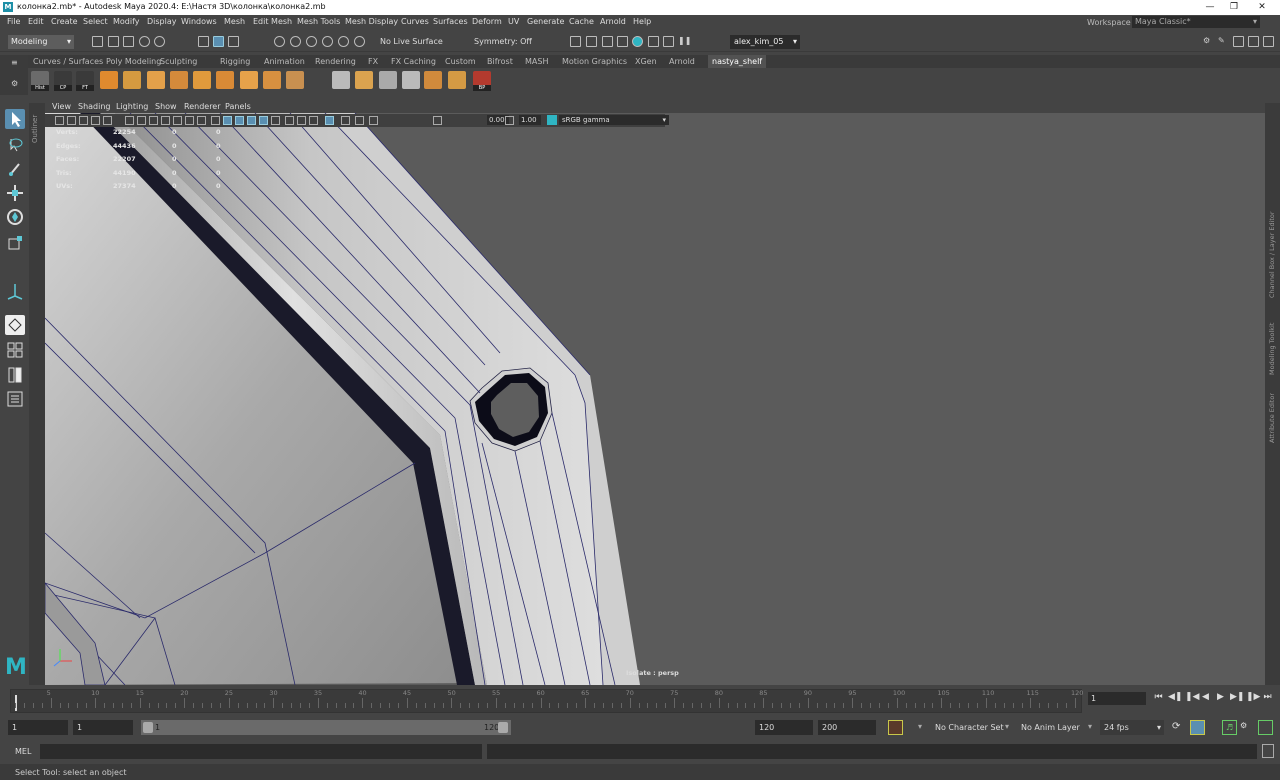 Image resolution: width=1280 pixels, height=780 pixels. I want to click on shelf-cube-icon, so click(202, 80).